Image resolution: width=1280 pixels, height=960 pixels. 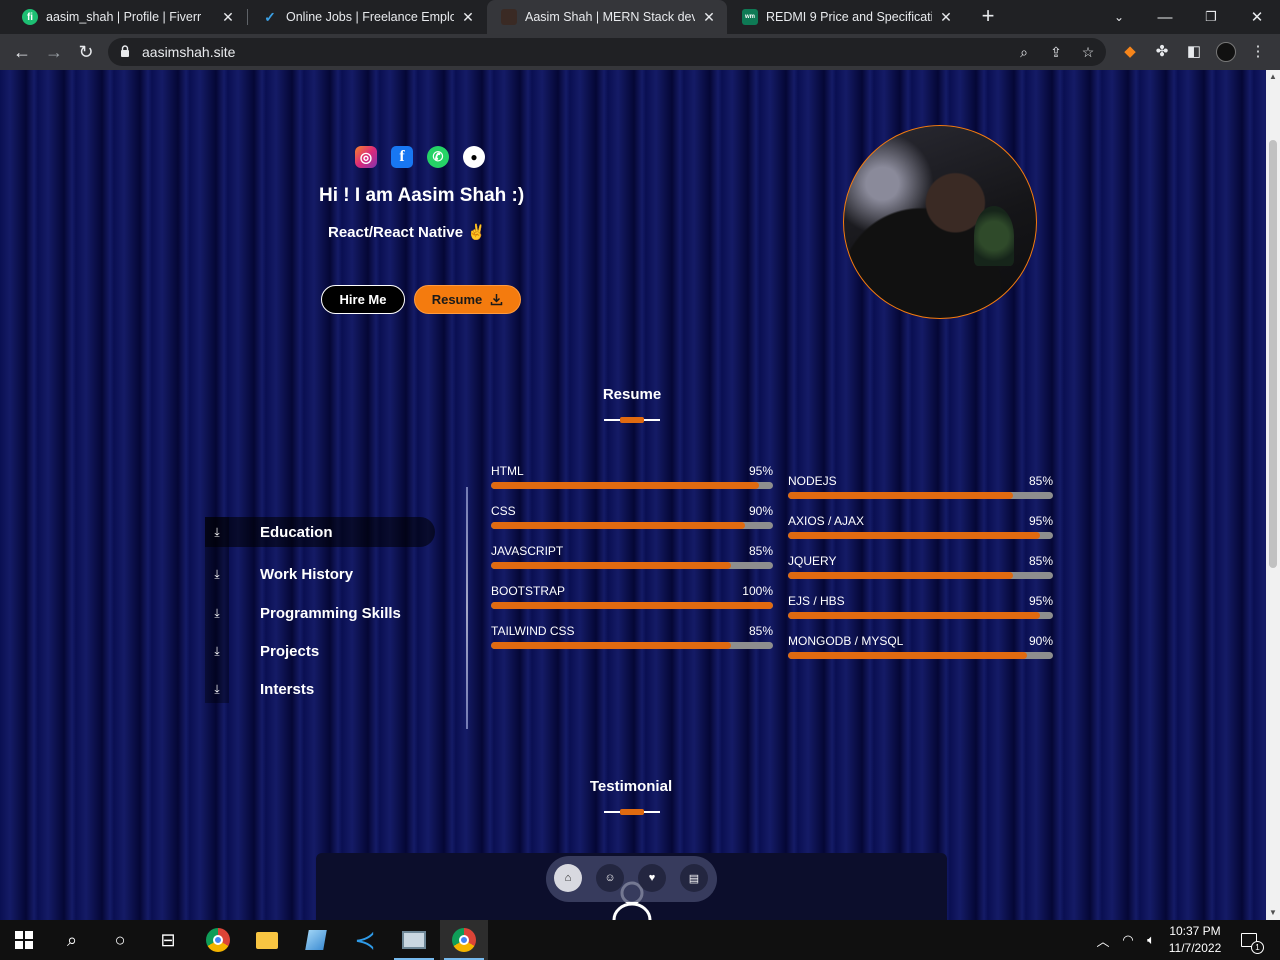 What do you see at coordinates (652, 878) in the screenshot?
I see `services-icon: ♥` at bounding box center [652, 878].